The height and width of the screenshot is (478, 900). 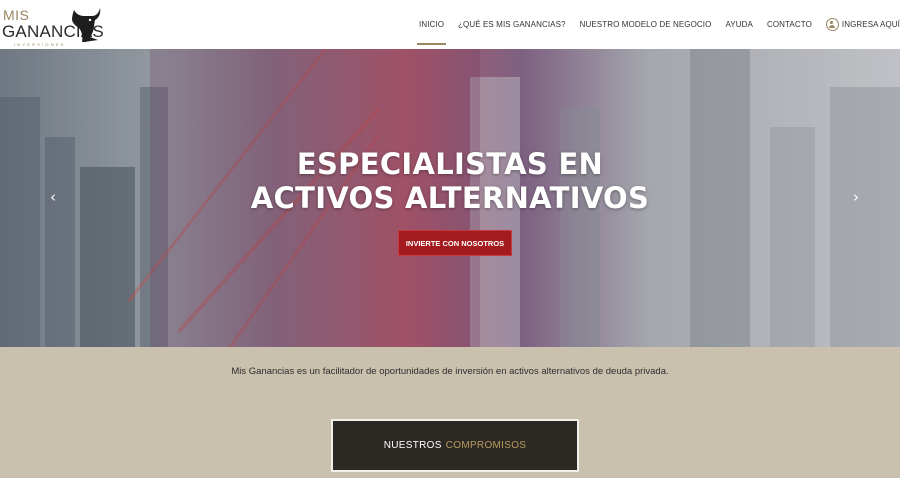 I want to click on nav-que-es: ¿QUÉ ES MIS GANANCIAS?, so click(x=512, y=24).